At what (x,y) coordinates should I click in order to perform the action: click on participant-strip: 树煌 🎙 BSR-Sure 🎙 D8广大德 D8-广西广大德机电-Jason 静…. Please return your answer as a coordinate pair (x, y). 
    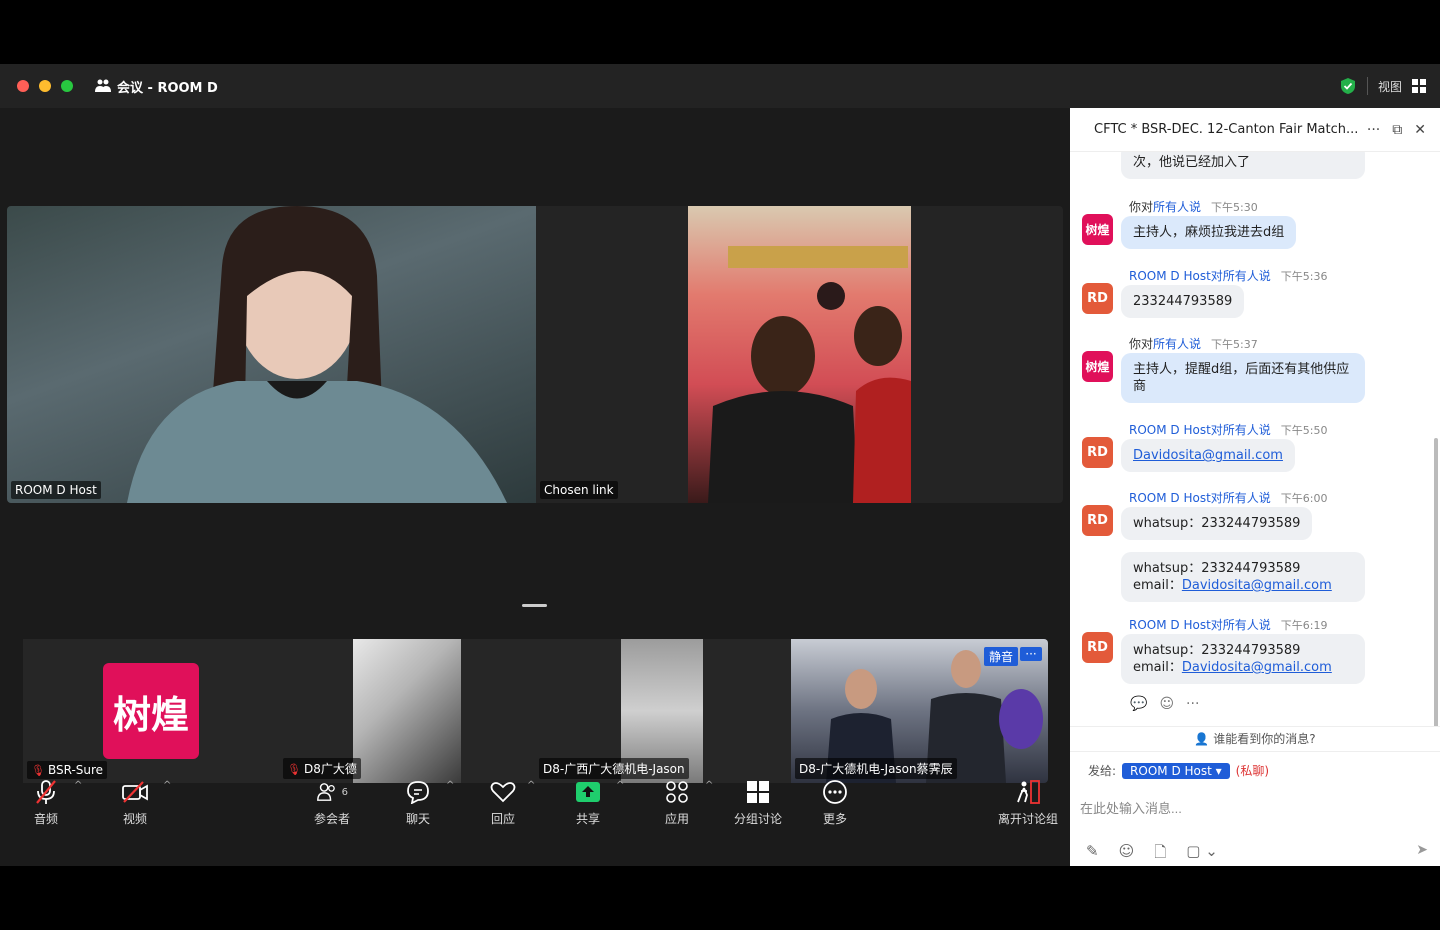
    Looking at the image, I should click on (535, 711).